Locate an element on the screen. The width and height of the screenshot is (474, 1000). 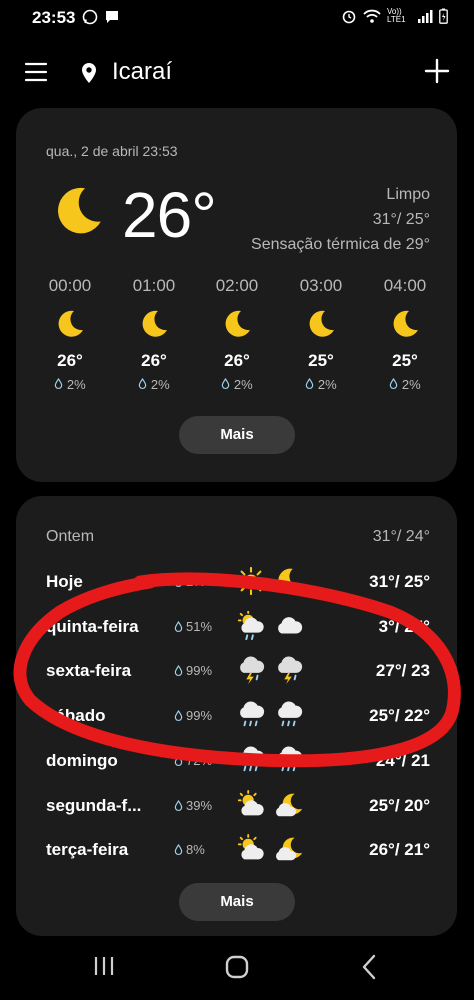
day-name: quinta-feira is located at coordinates (92, 626).